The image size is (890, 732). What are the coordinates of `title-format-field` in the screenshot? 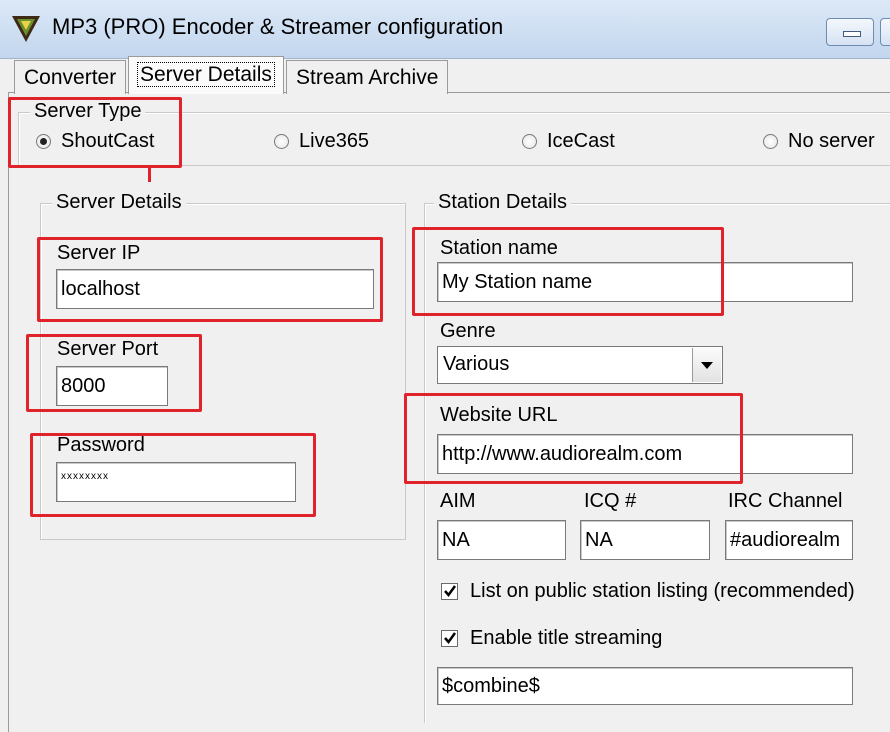 It's located at (645, 686).